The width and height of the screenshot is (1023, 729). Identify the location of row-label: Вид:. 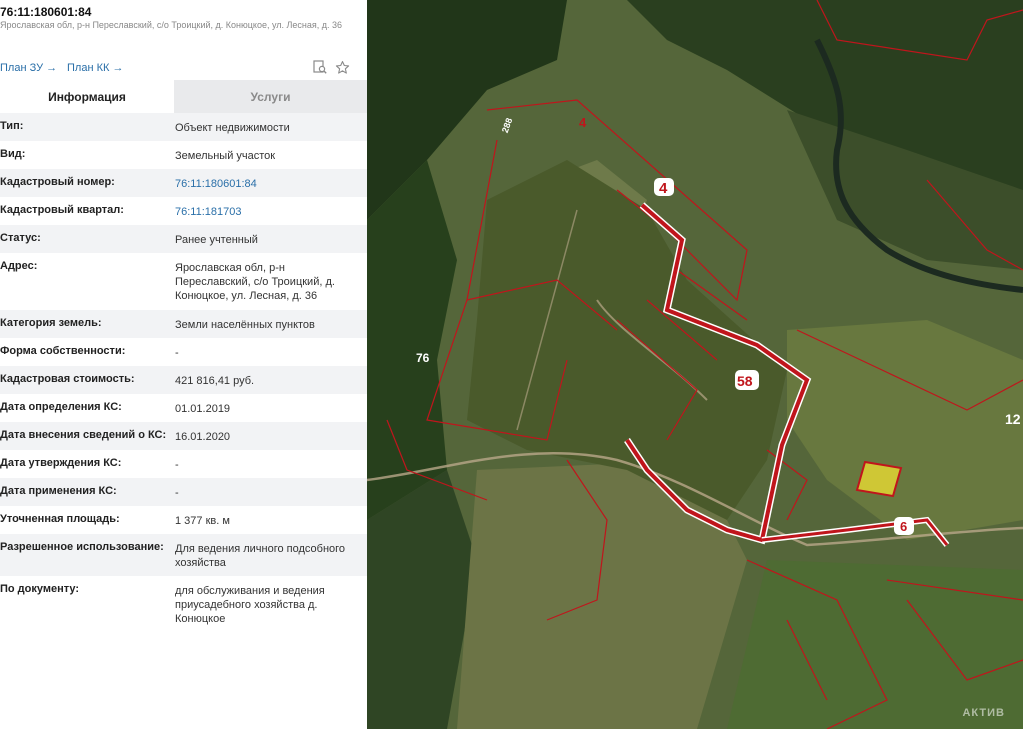
(13, 154).